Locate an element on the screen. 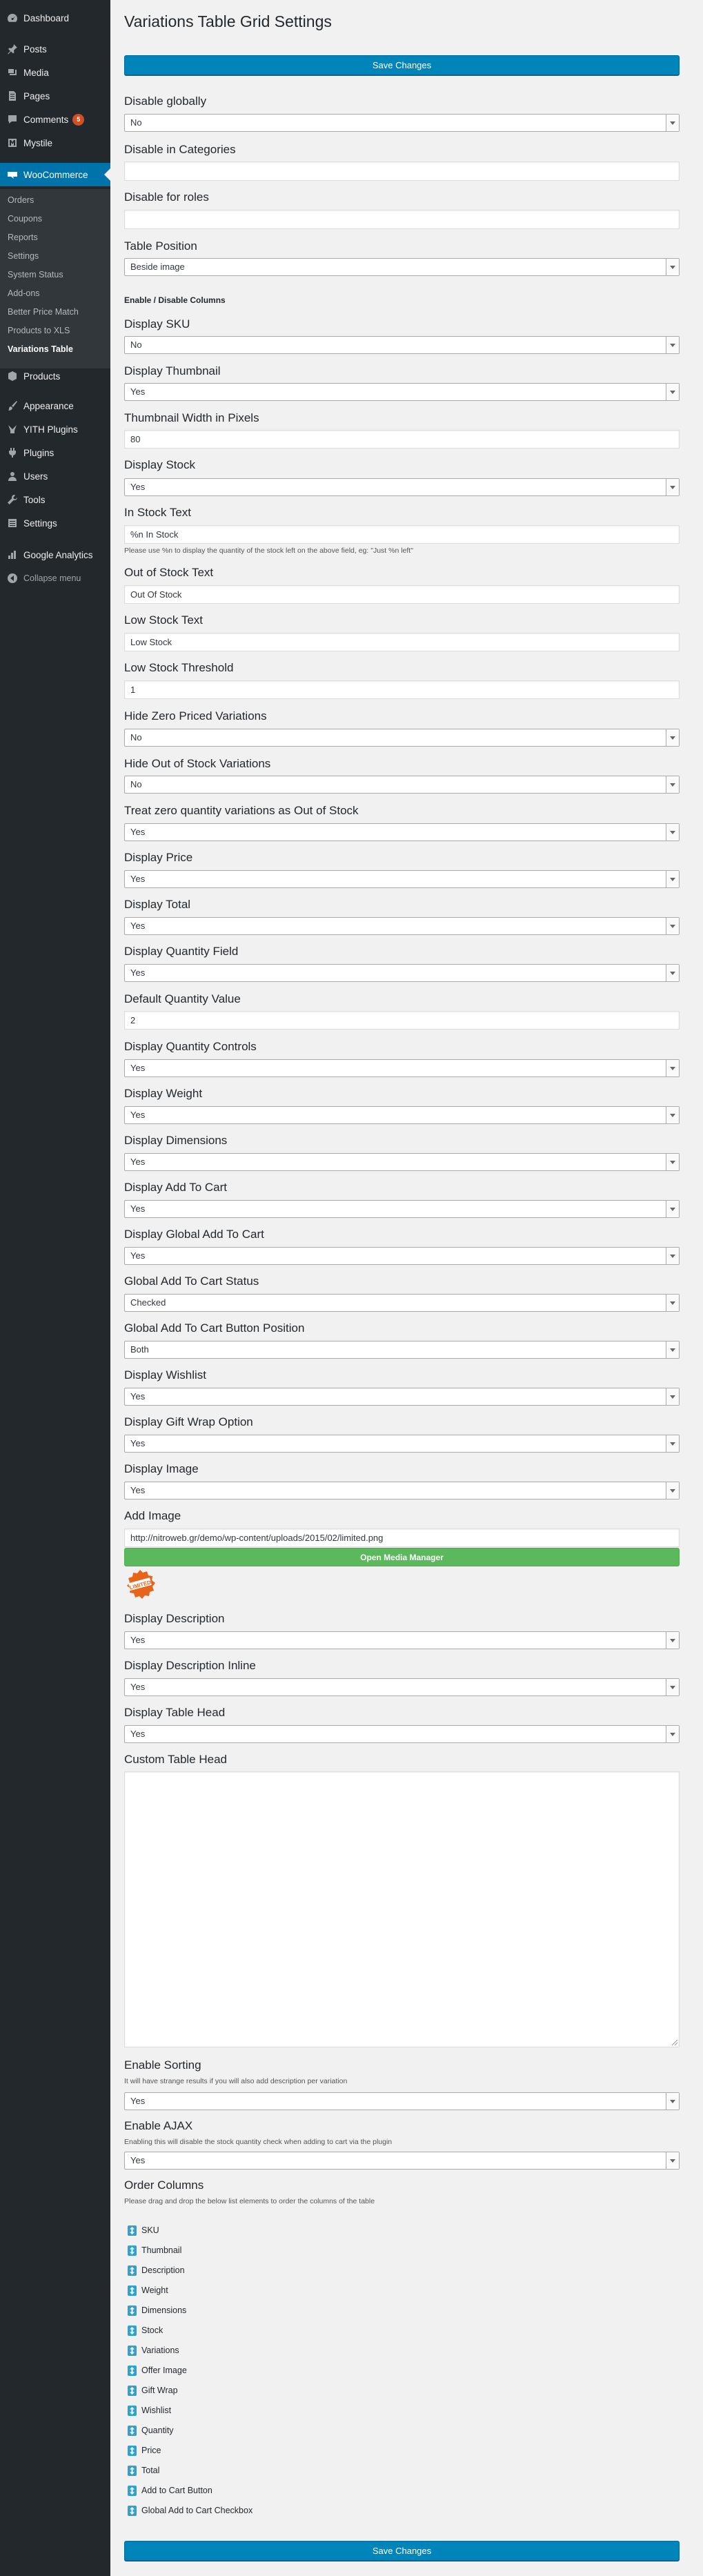 This screenshot has height=2576, width=703. display-weight-select: Yes is located at coordinates (402, 1115).